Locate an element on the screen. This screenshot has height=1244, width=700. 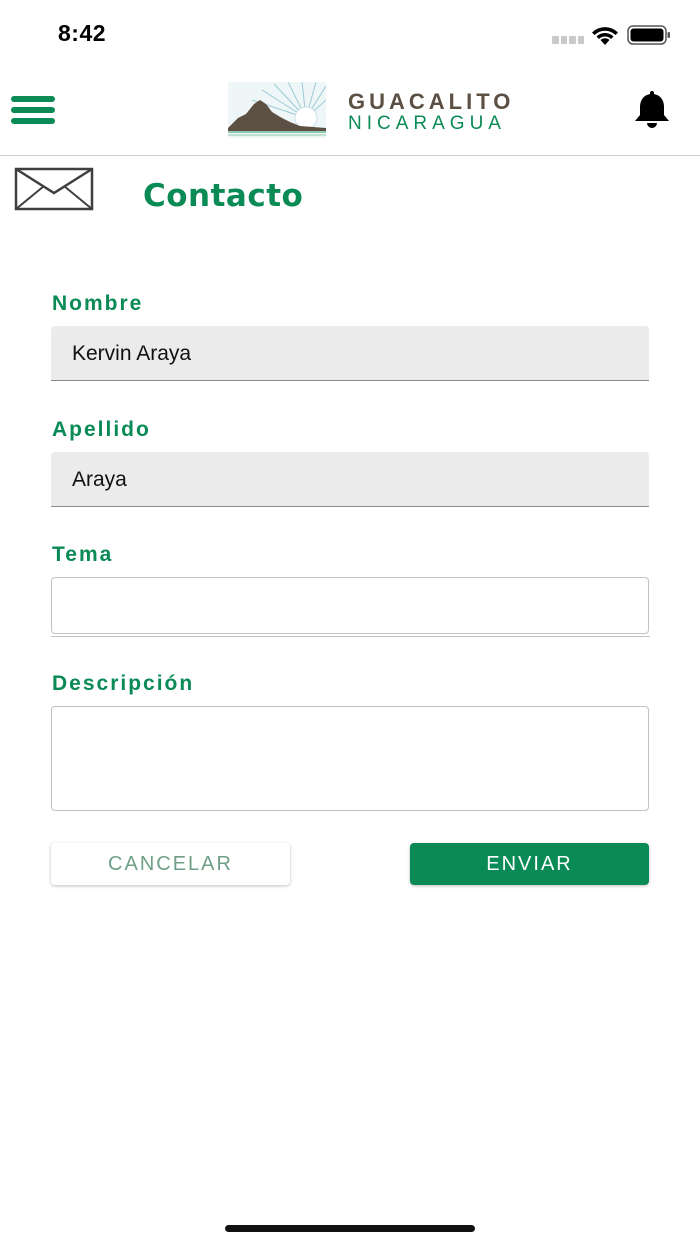
nombre-label: Nombre is located at coordinates (98, 303).